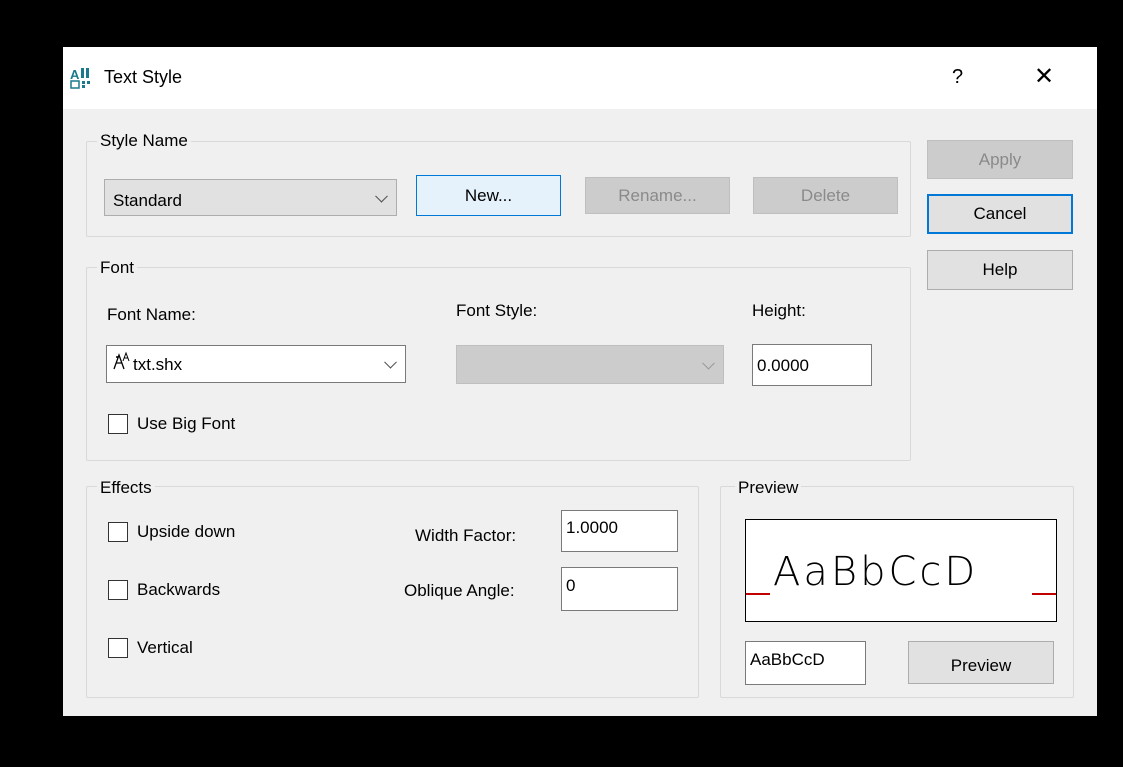 The height and width of the screenshot is (767, 1123). What do you see at coordinates (143, 77) in the screenshot?
I see `dialog-title: Text Style` at bounding box center [143, 77].